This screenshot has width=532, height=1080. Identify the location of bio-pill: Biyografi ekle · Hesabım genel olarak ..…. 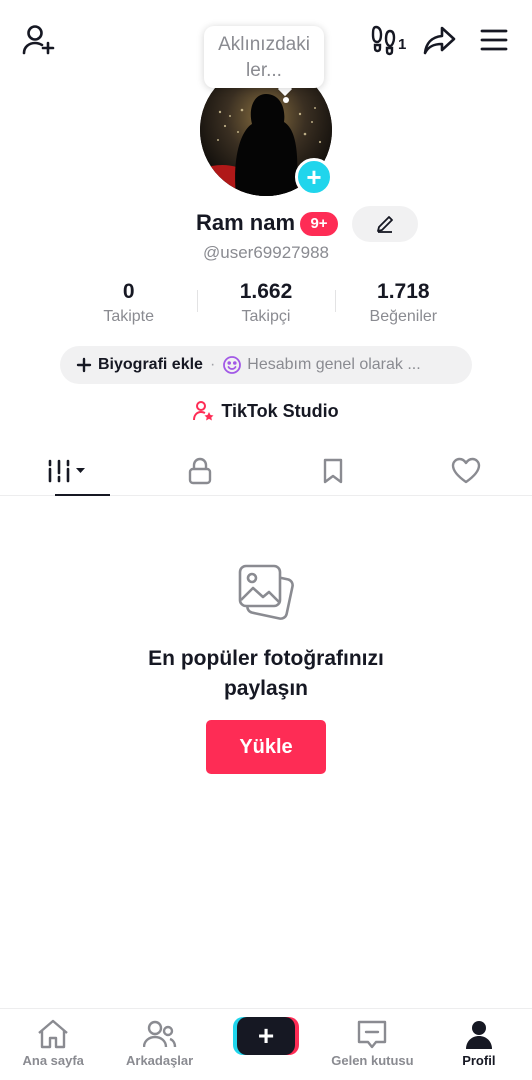
(266, 365).